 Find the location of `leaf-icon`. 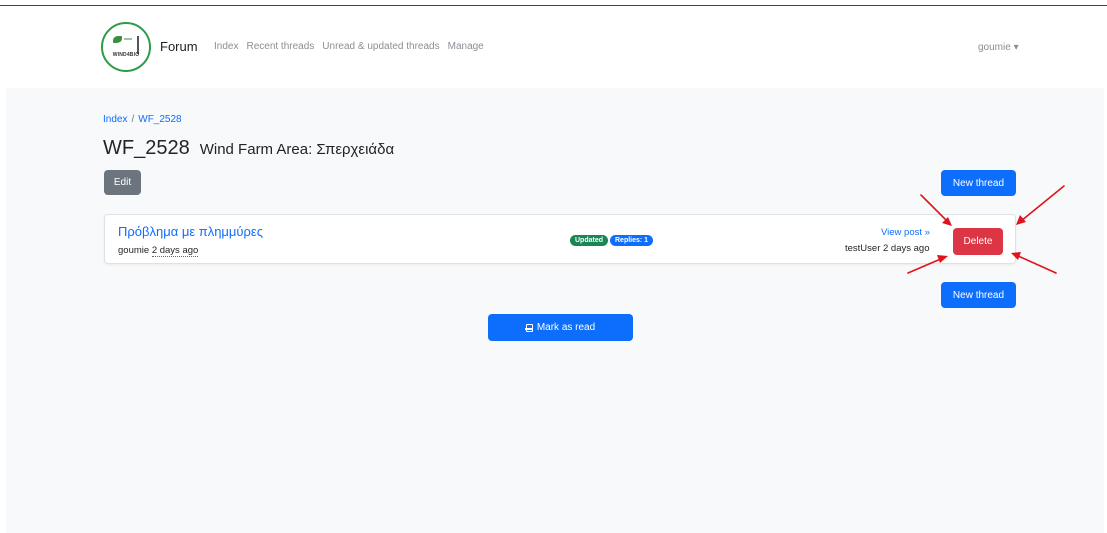

leaf-icon is located at coordinates (117, 39).